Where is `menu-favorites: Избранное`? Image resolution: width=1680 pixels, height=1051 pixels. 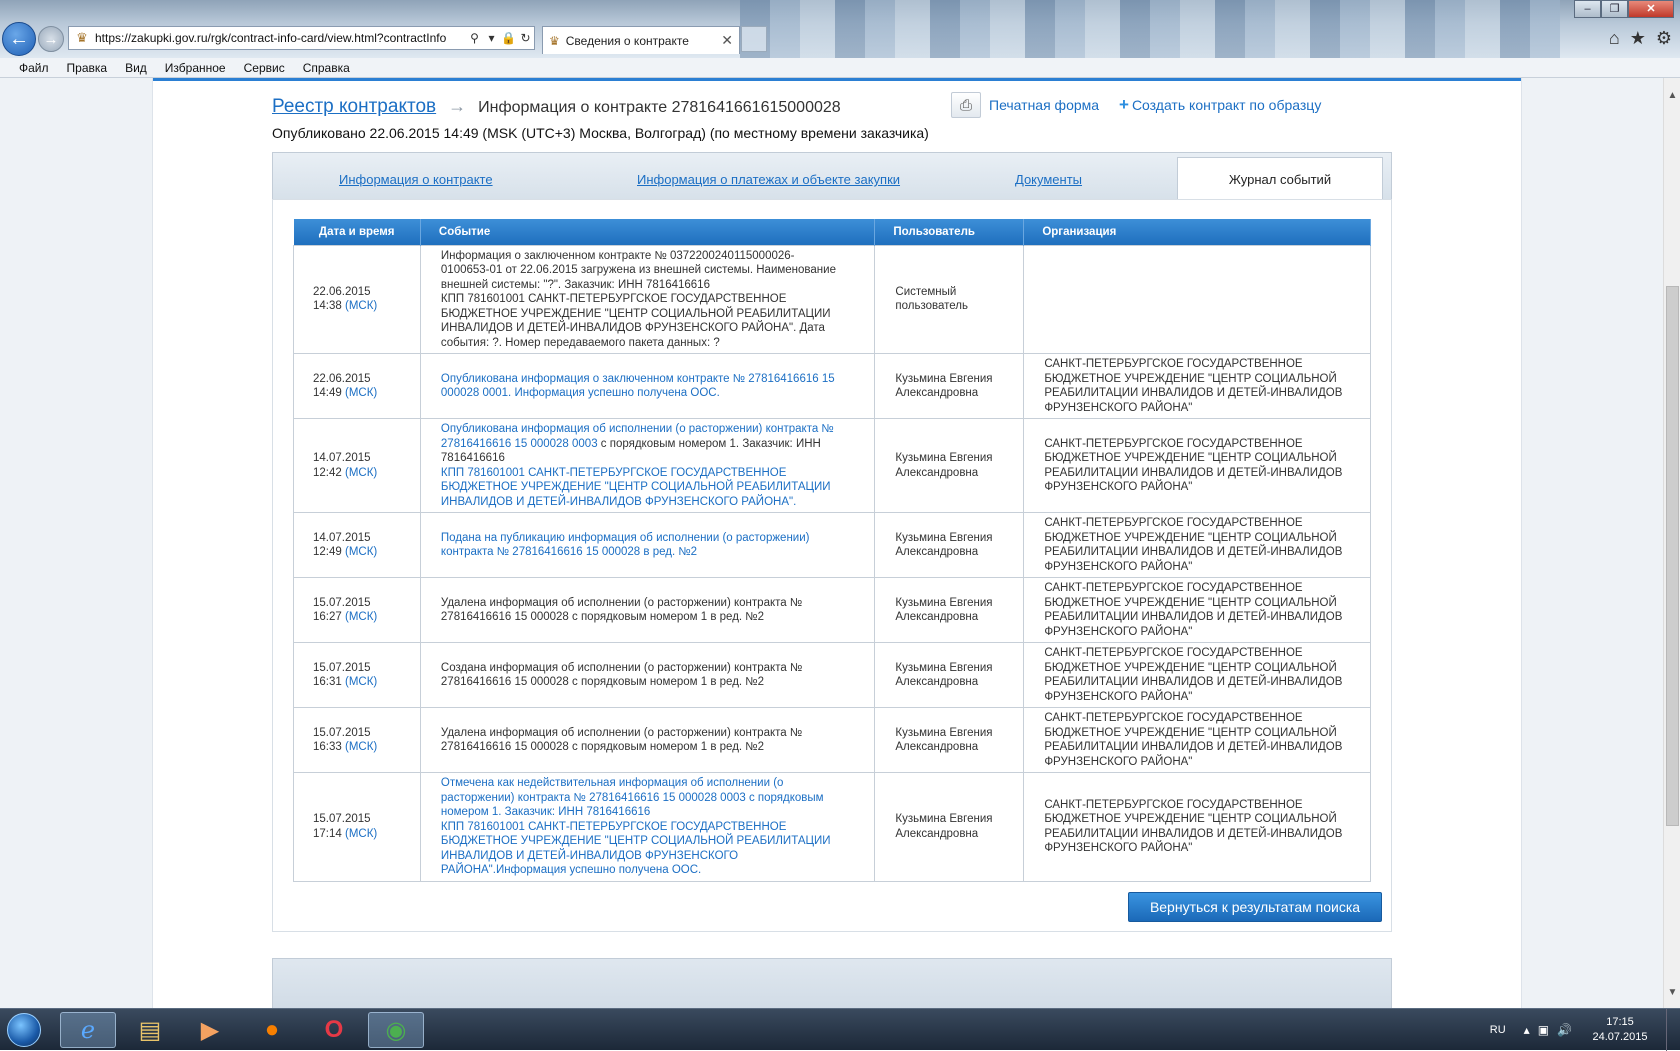 menu-favorites: Избранное is located at coordinates (195, 68).